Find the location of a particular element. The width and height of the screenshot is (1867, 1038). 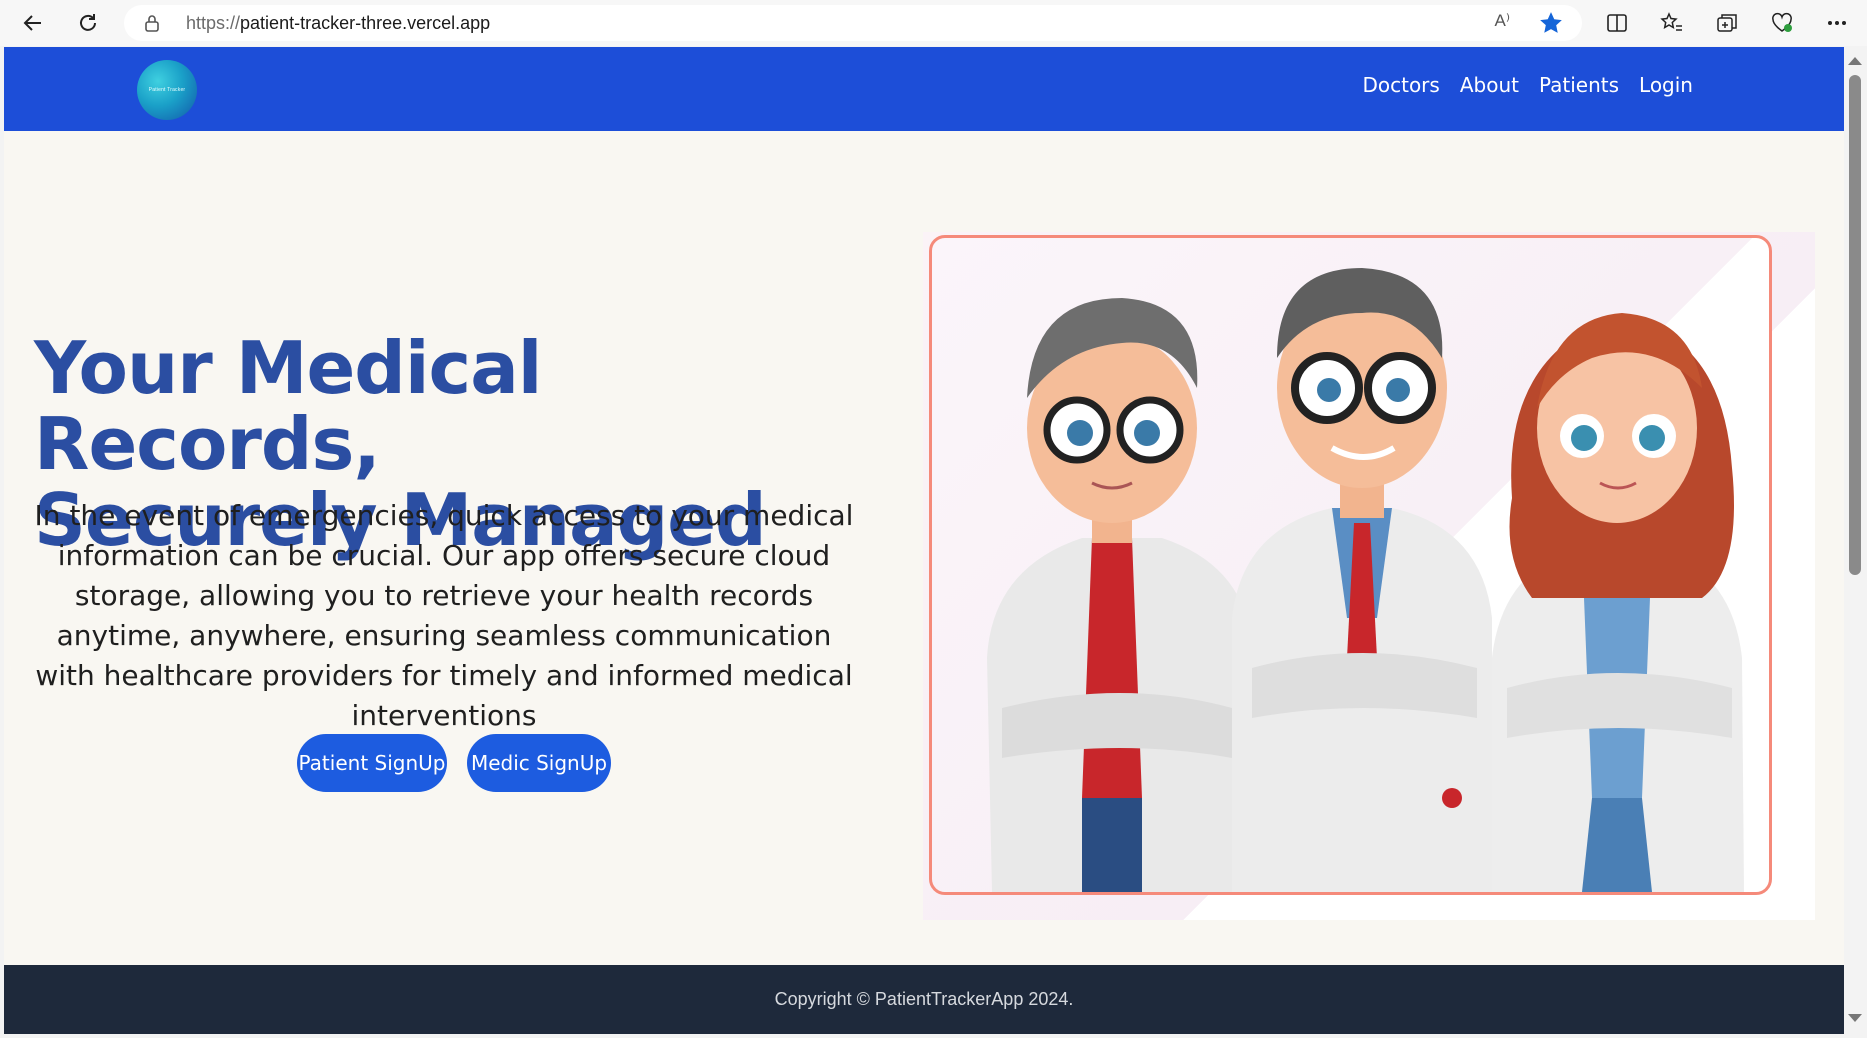

doctor-middle-figure is located at coordinates (1362, 580).